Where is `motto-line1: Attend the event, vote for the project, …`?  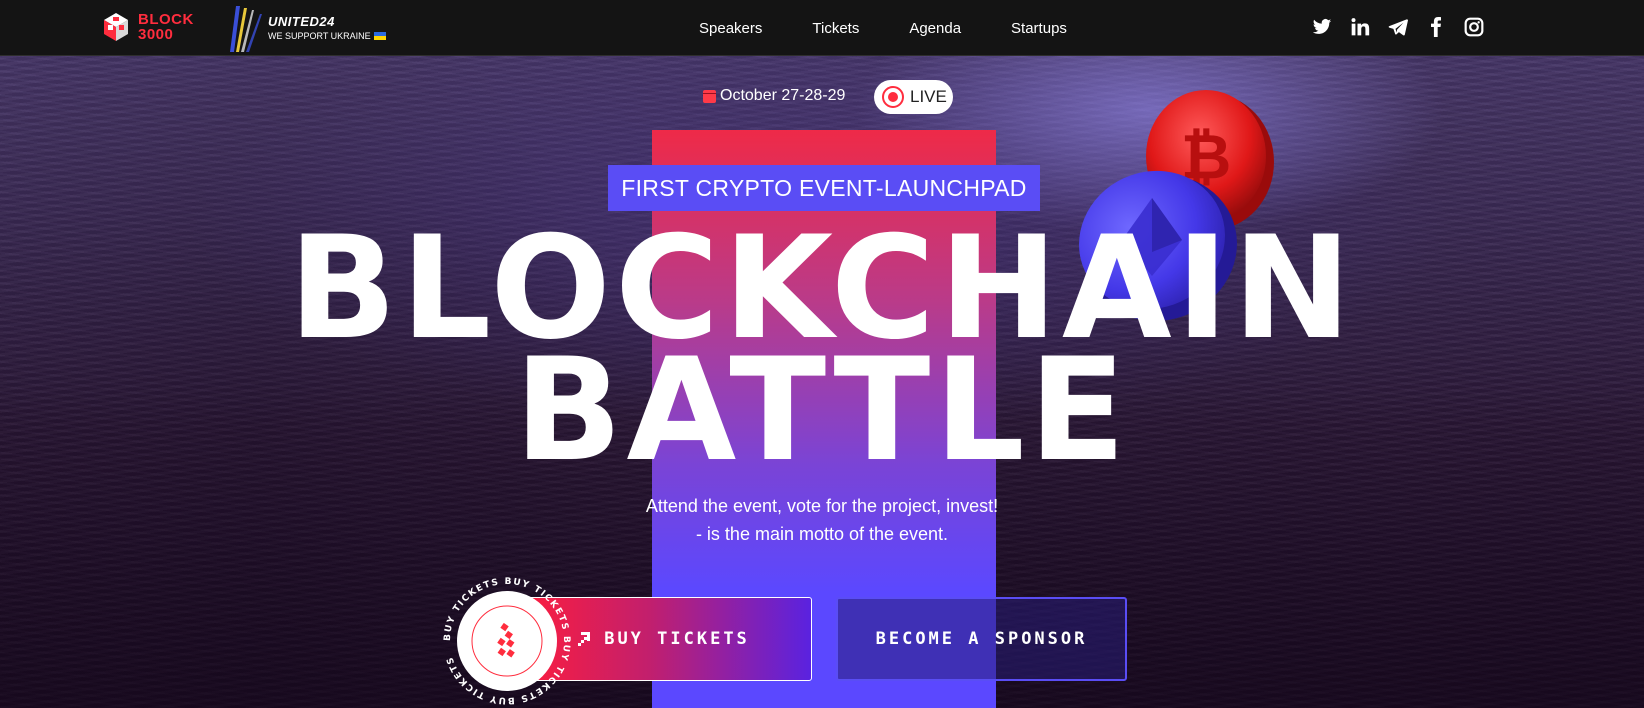 motto-line1: Attend the event, vote for the project, … is located at coordinates (822, 506).